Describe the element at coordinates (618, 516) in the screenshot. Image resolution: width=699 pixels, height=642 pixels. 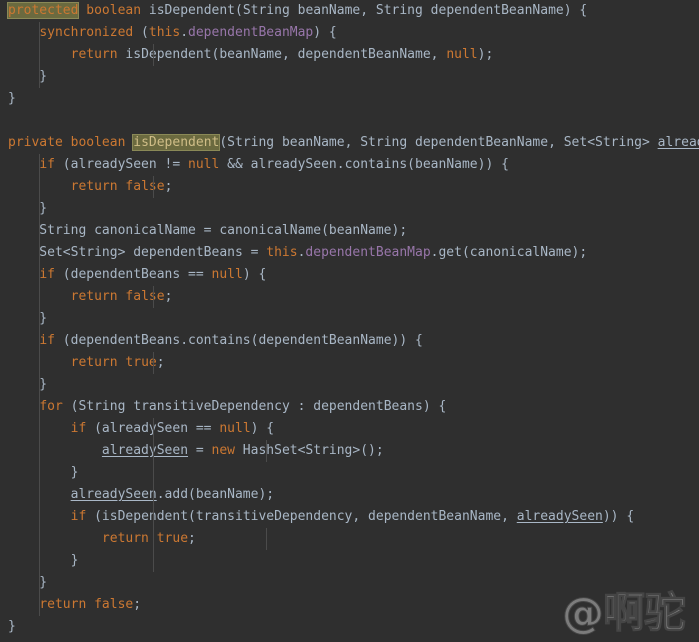
I see `code-token: )) {` at that location.